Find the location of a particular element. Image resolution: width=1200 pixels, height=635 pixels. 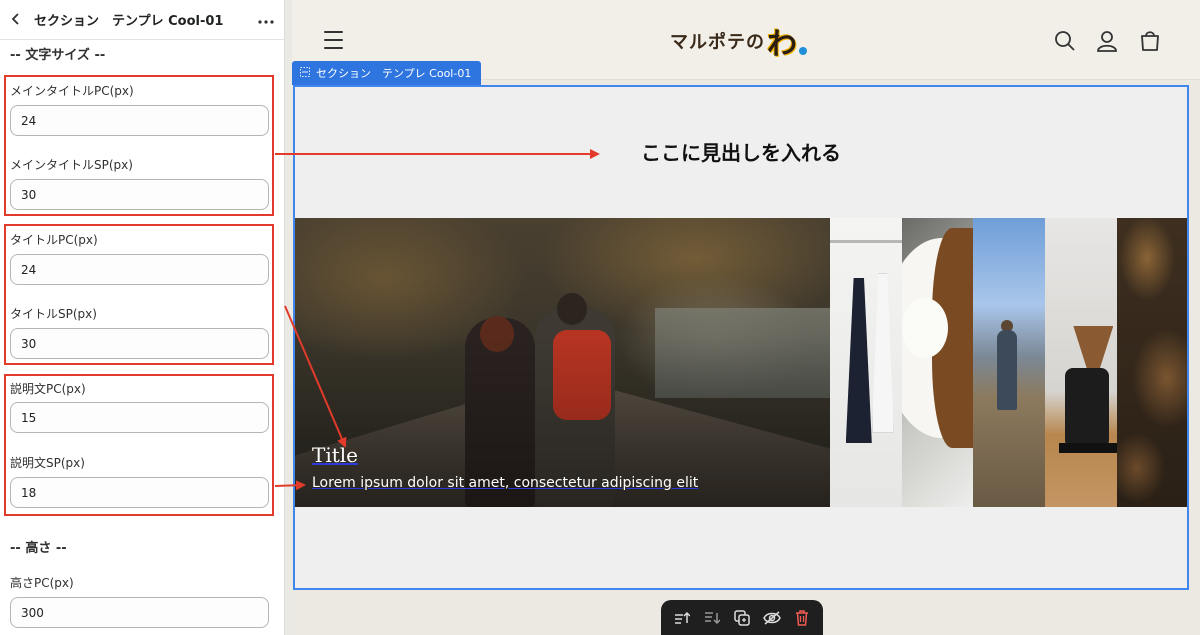

annotation-box-title is located at coordinates (139, 294).